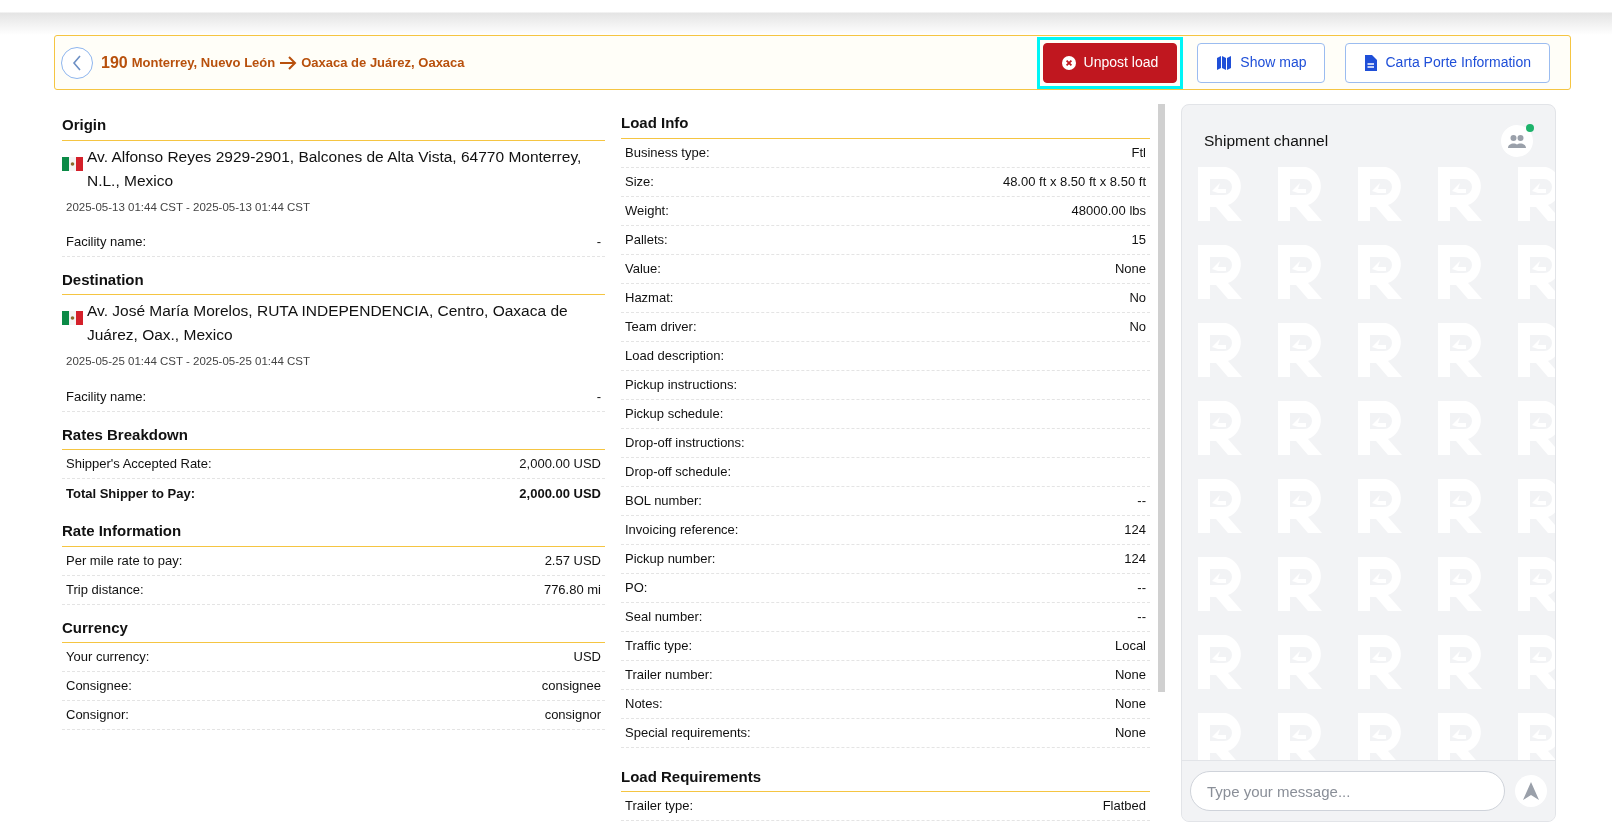 The width and height of the screenshot is (1612, 834). Describe the element at coordinates (333, 530) in the screenshot. I see `section-heading: Rate Information` at that location.